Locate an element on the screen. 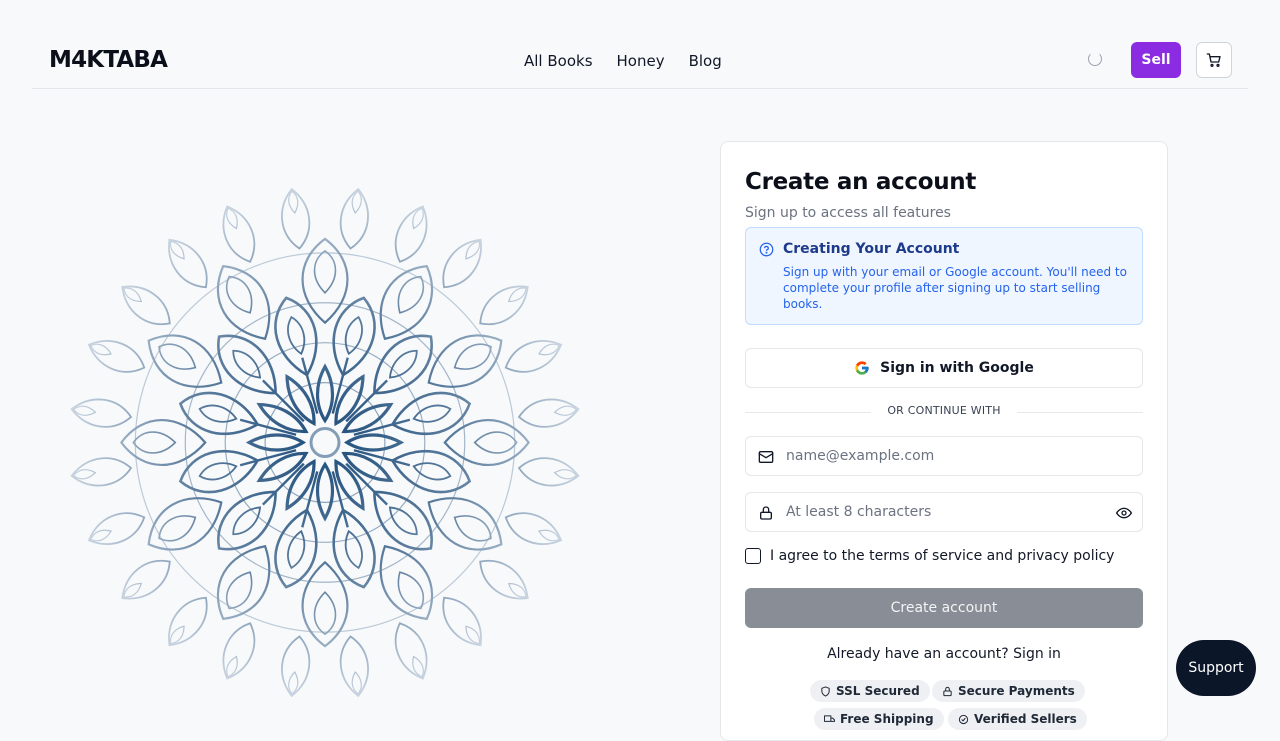  sell-button: Sell is located at coordinates (1156, 60).